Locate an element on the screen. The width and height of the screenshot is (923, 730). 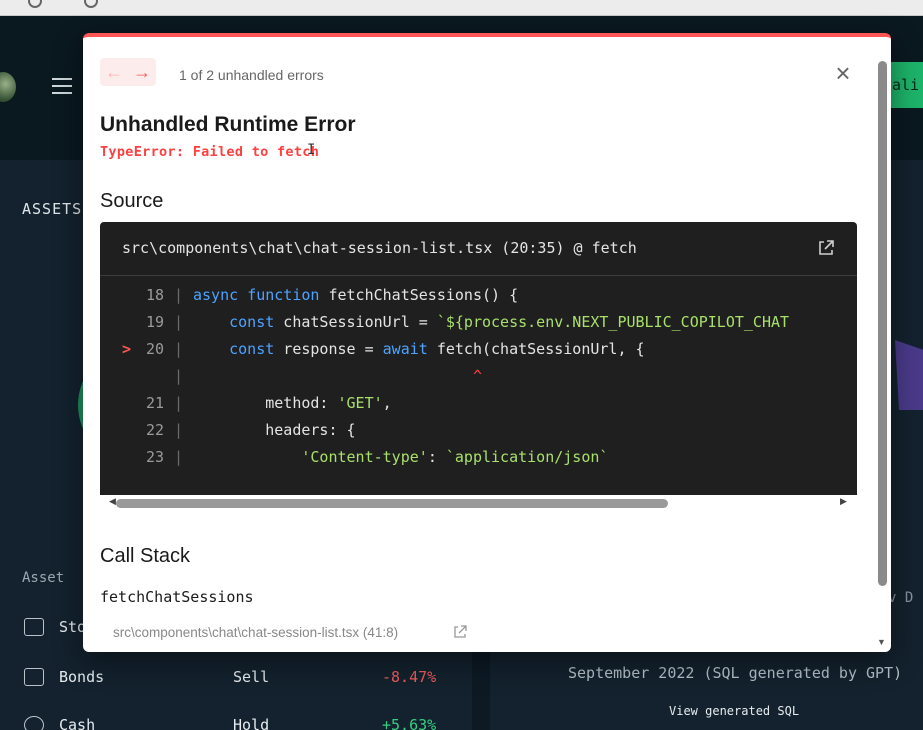
code-text: ^ is located at coordinates (477, 376).